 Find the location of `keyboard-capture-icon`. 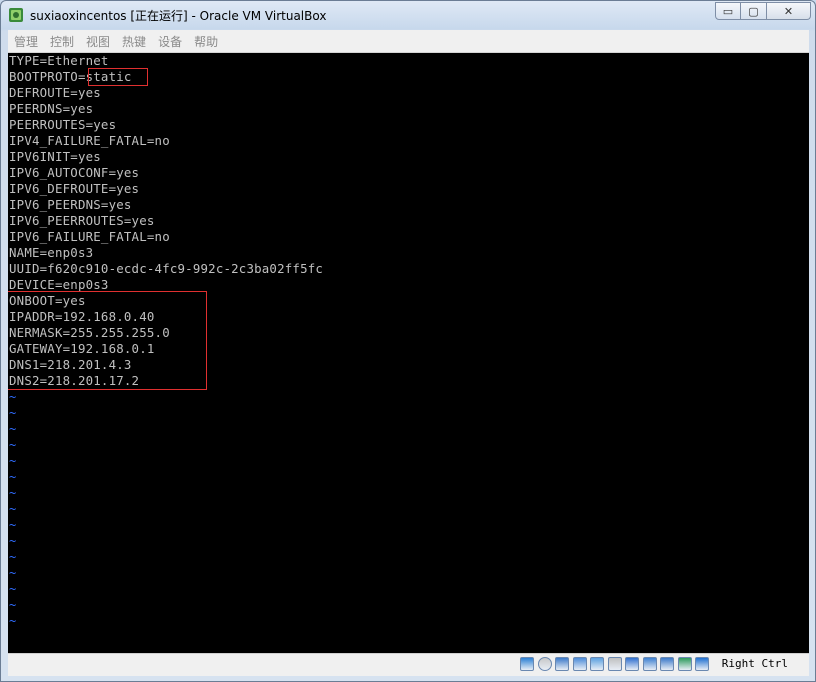

keyboard-capture-icon is located at coordinates (702, 664).